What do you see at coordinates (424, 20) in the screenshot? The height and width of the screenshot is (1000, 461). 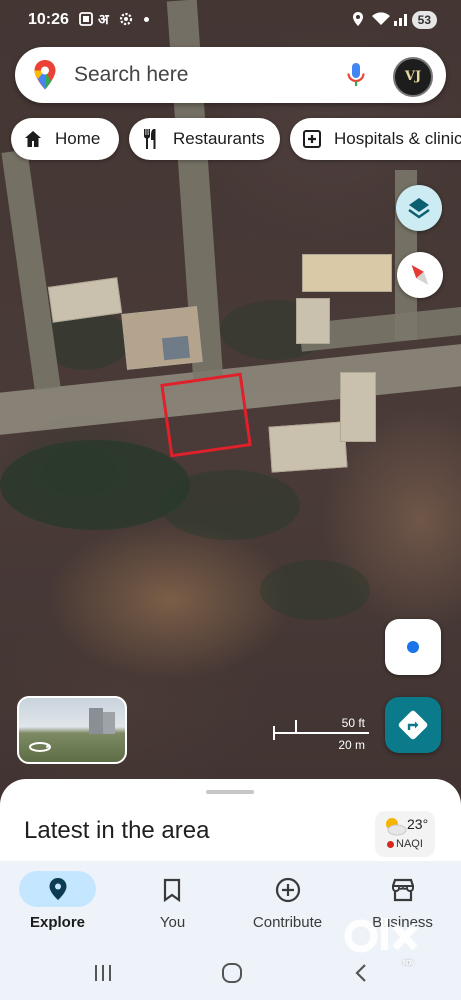 I see `battery-indicator: 53` at bounding box center [424, 20].